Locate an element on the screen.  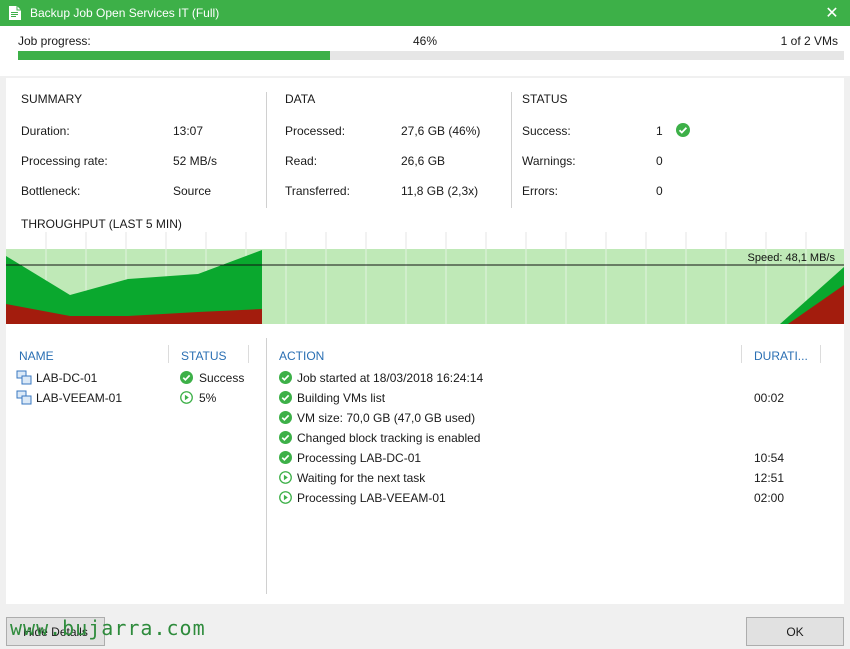
processing-rate-value: 52 MB/s is located at coordinates (195, 161).